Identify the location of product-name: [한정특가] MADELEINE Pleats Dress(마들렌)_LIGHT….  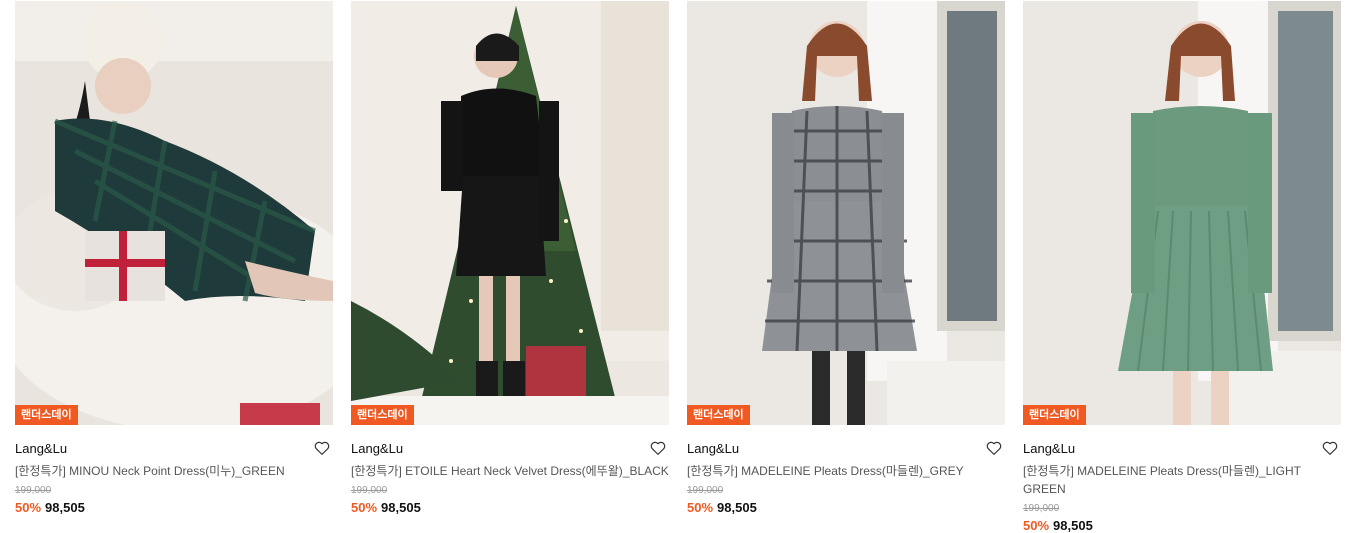
(1182, 480).